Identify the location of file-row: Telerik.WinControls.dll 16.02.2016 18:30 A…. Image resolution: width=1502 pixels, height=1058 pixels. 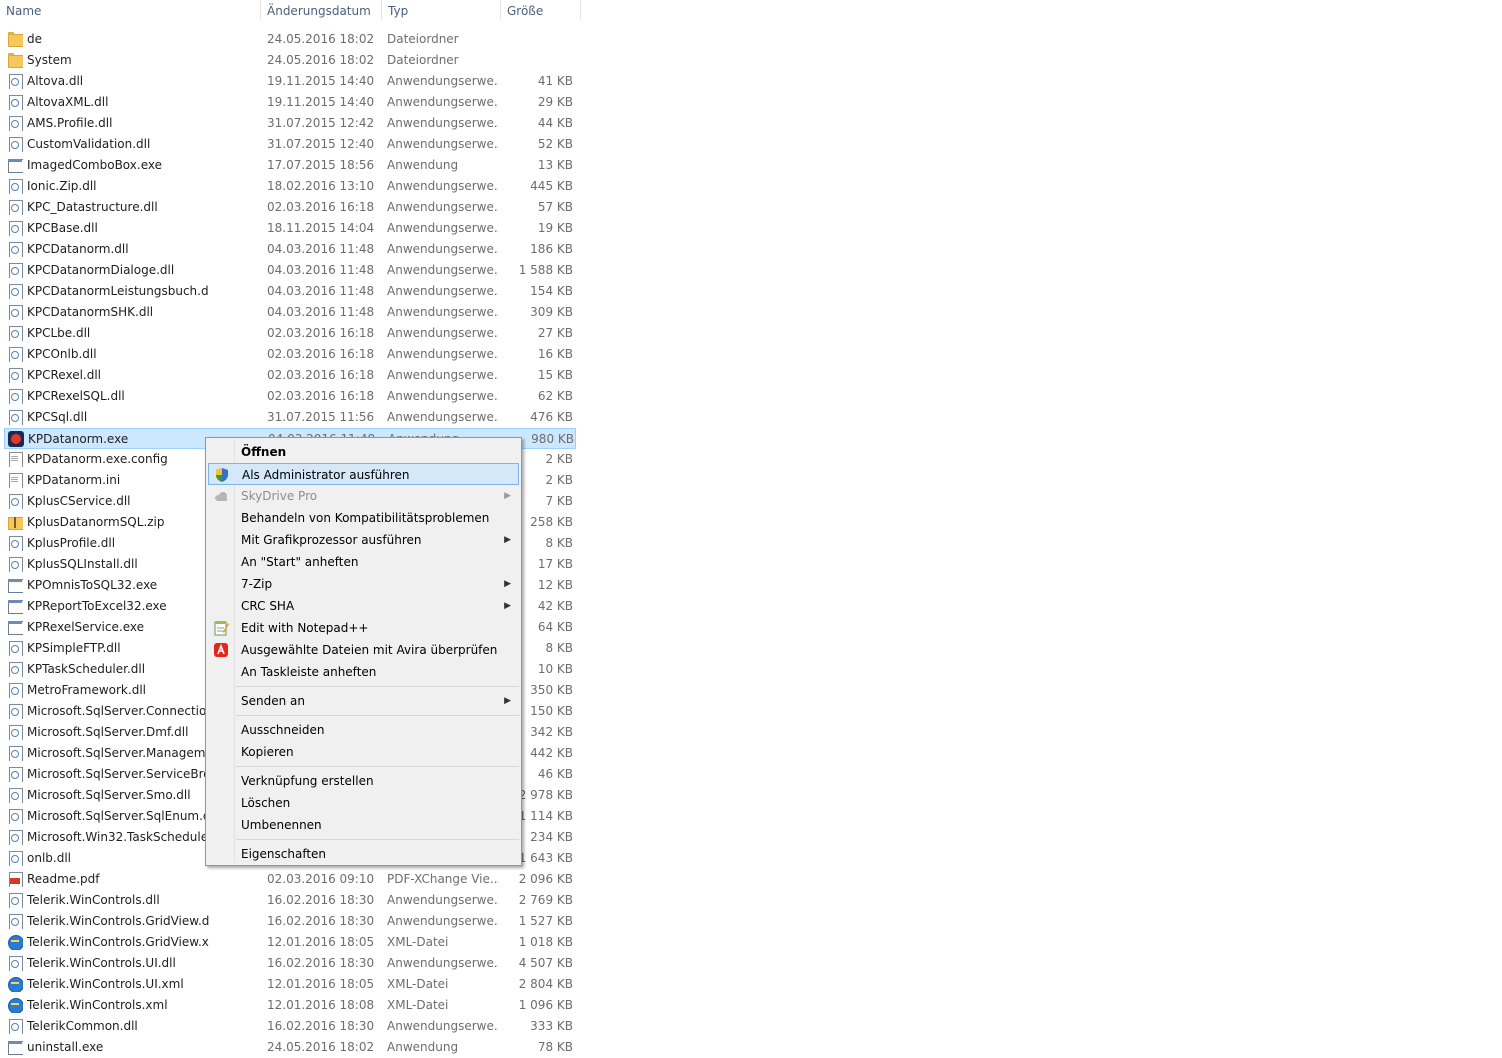
(290, 900).